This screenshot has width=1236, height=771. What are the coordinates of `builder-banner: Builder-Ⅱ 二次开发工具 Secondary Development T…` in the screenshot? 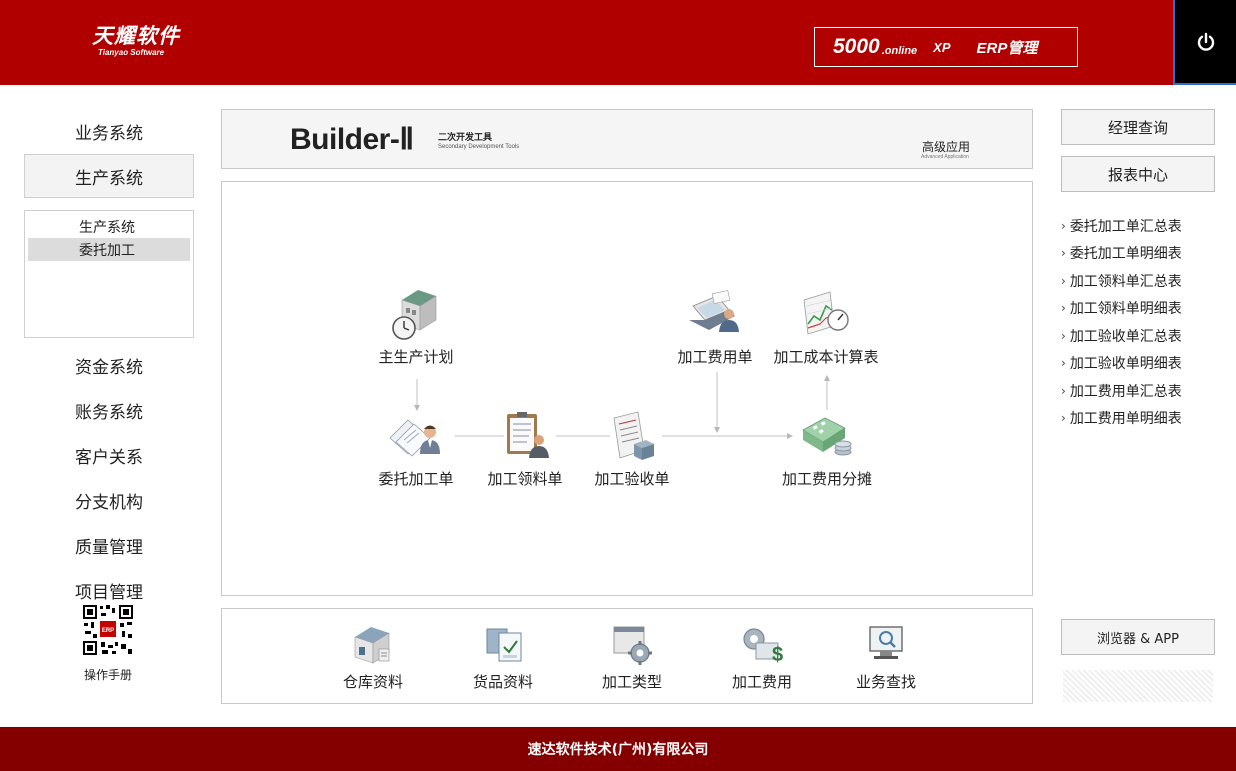 It's located at (627, 139).